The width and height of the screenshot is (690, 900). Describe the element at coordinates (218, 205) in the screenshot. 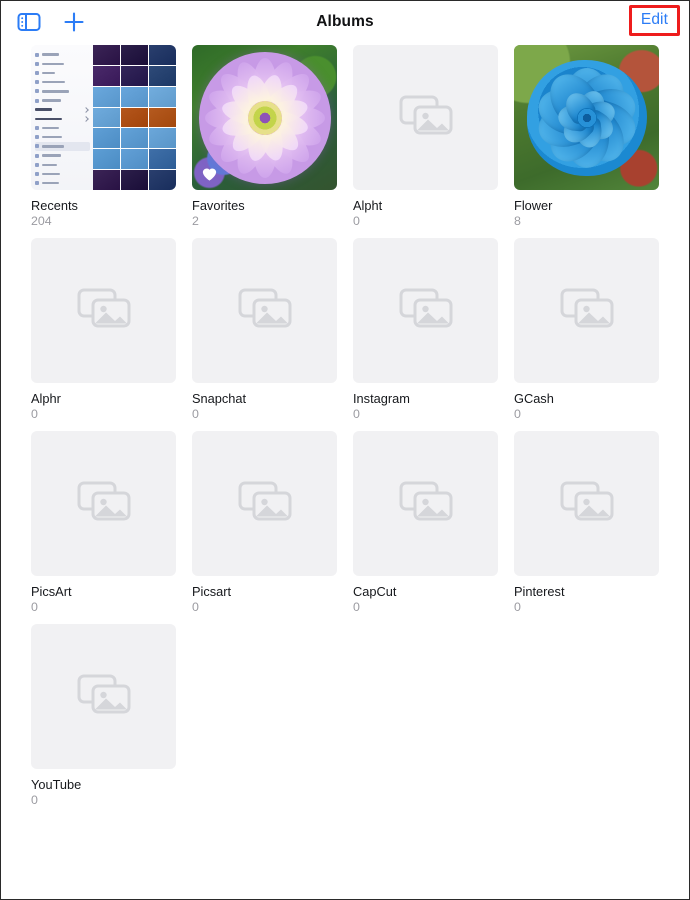

I see `album-name: Favorites` at that location.